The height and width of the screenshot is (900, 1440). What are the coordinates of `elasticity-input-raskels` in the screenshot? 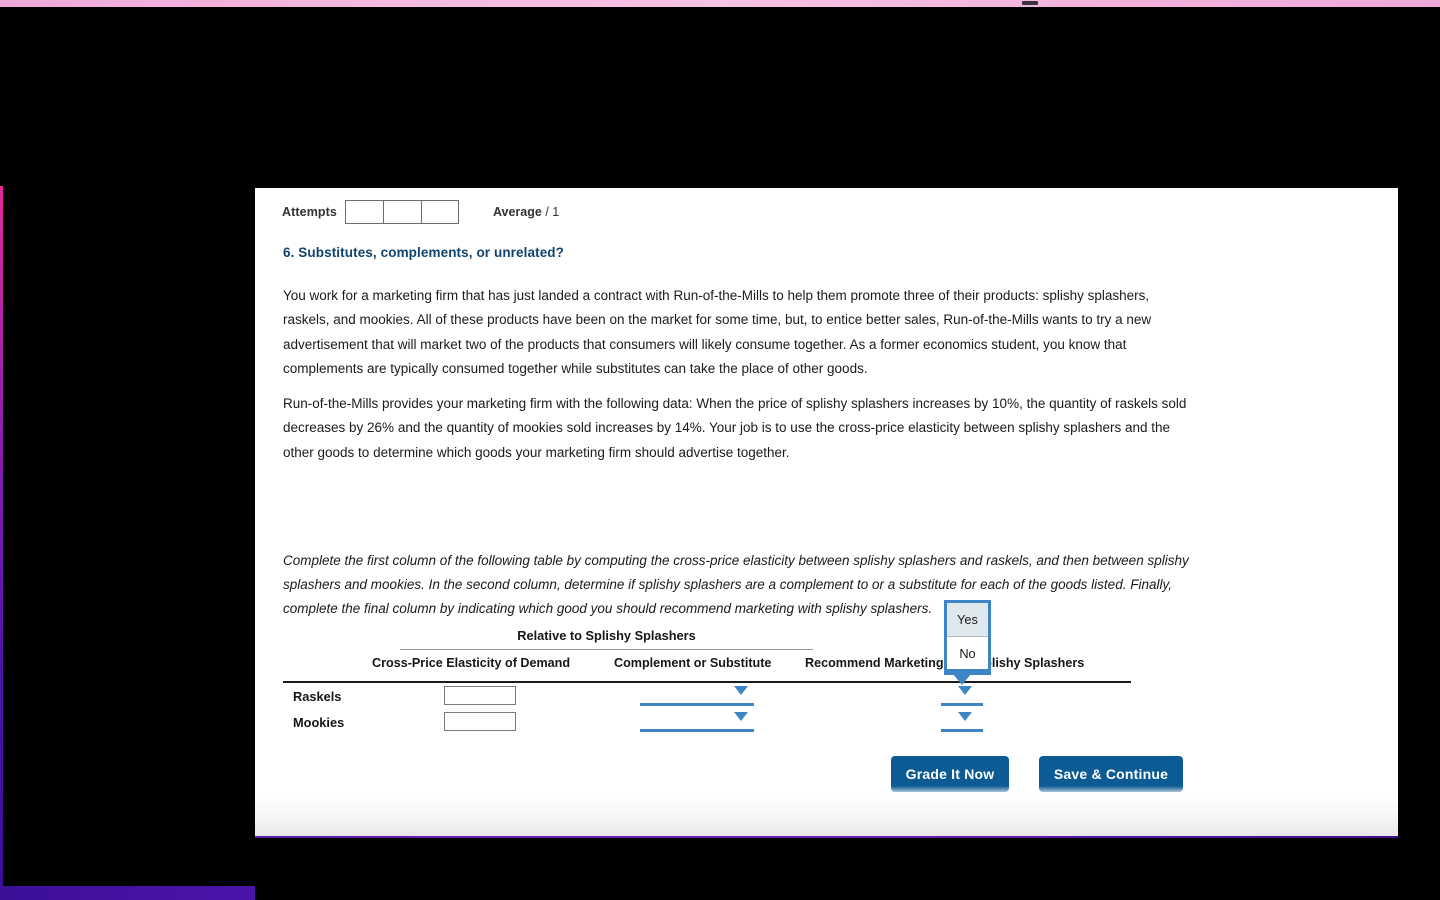 It's located at (480, 695).